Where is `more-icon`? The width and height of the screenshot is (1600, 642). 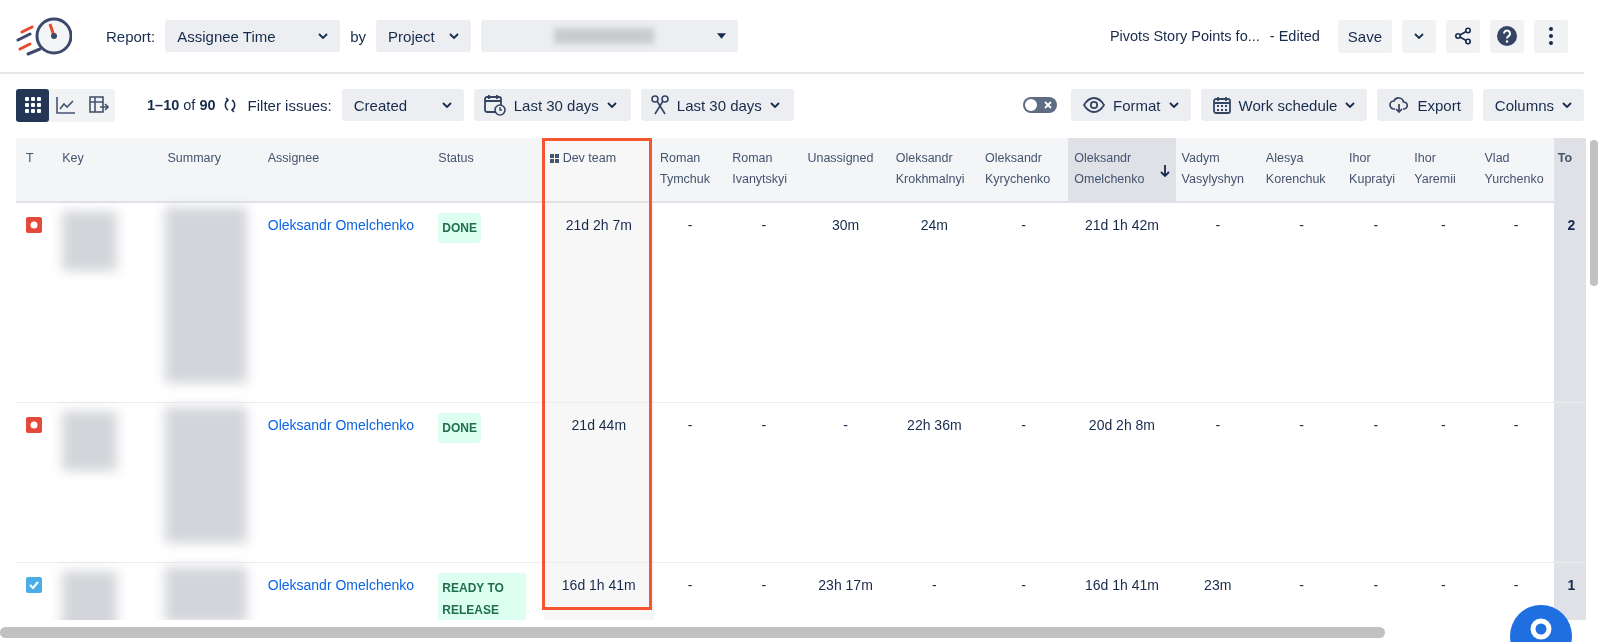 more-icon is located at coordinates (1551, 36).